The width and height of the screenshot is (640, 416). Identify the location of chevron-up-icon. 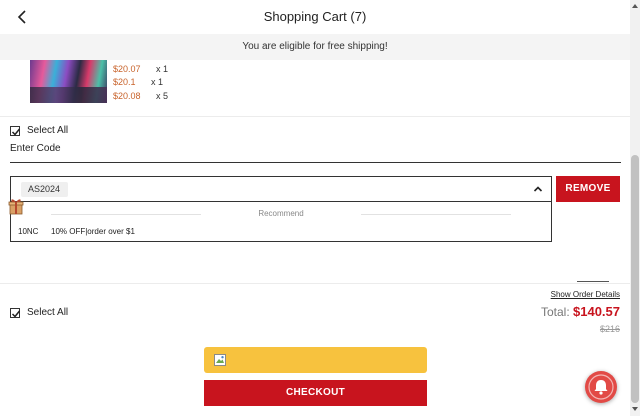
(538, 189).